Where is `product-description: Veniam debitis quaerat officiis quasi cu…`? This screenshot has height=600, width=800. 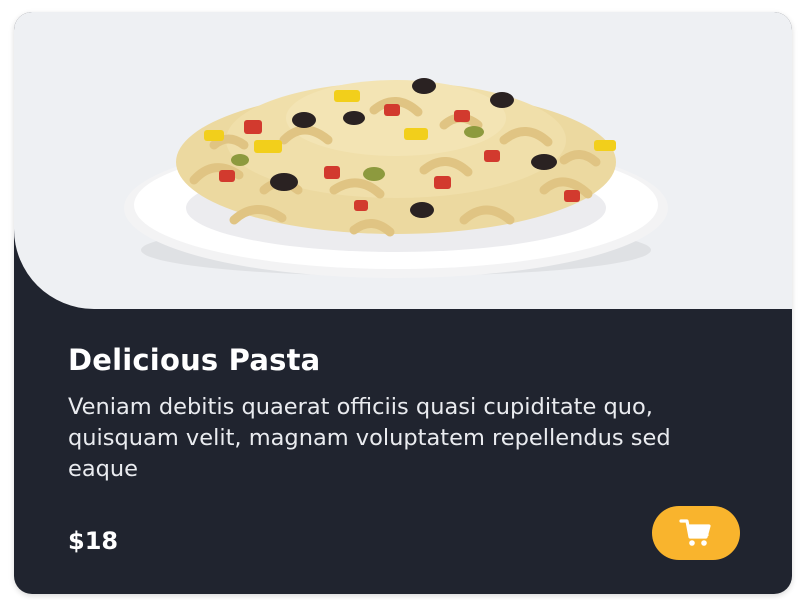 product-description: Veniam debitis quaerat officiis quasi cu… is located at coordinates (369, 438).